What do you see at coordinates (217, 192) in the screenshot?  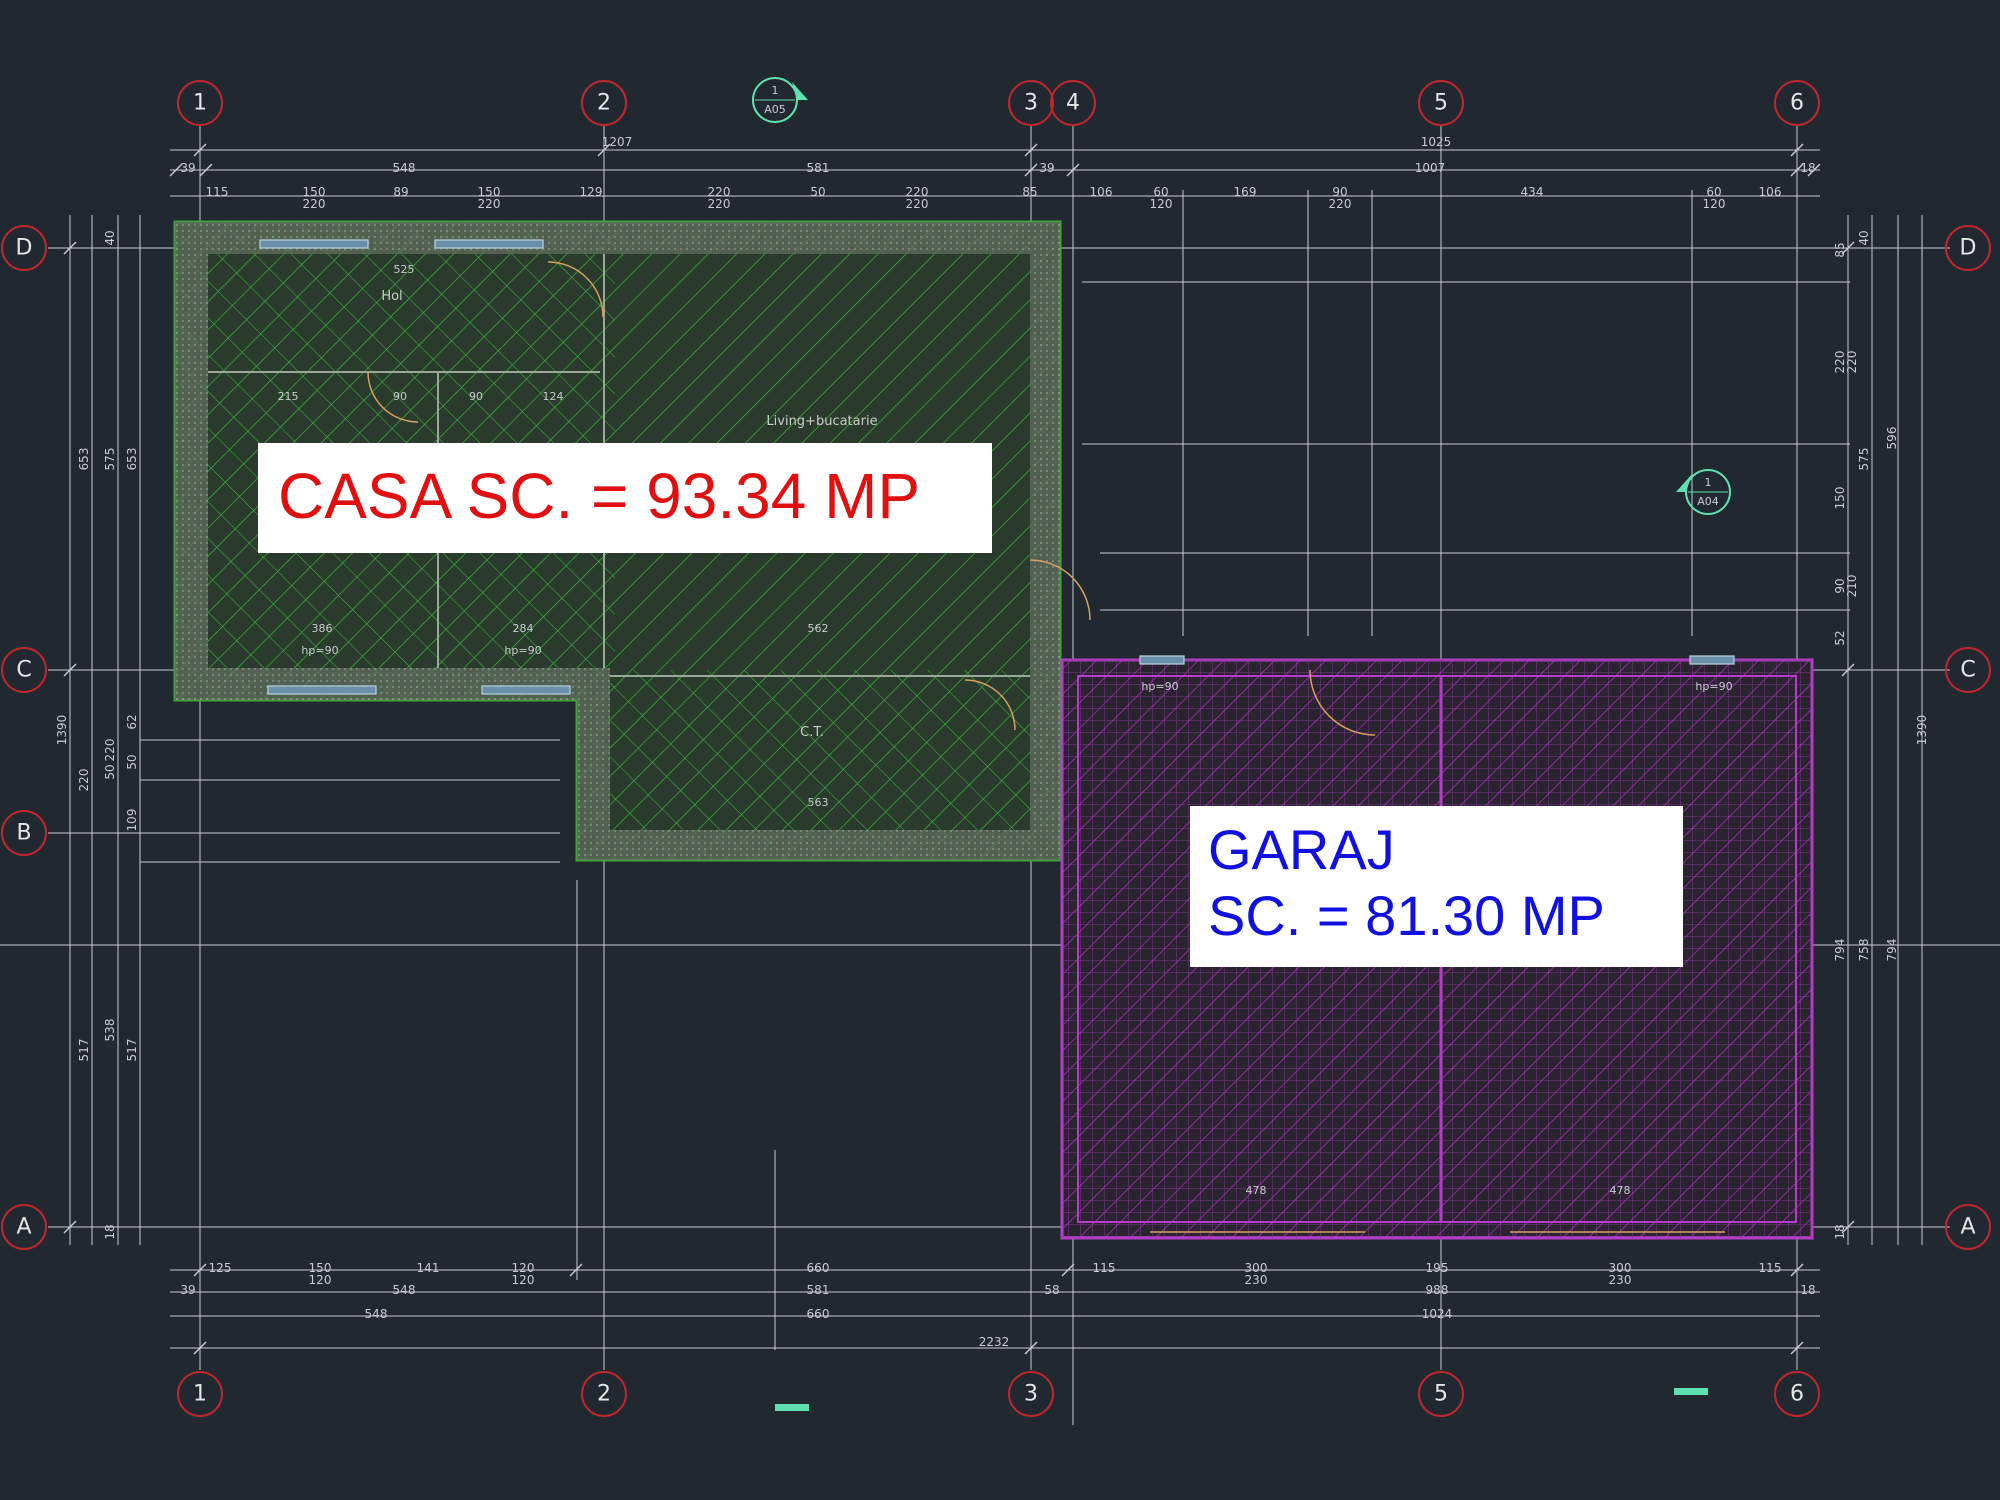 I see `dim-top-row2: 115` at bounding box center [217, 192].